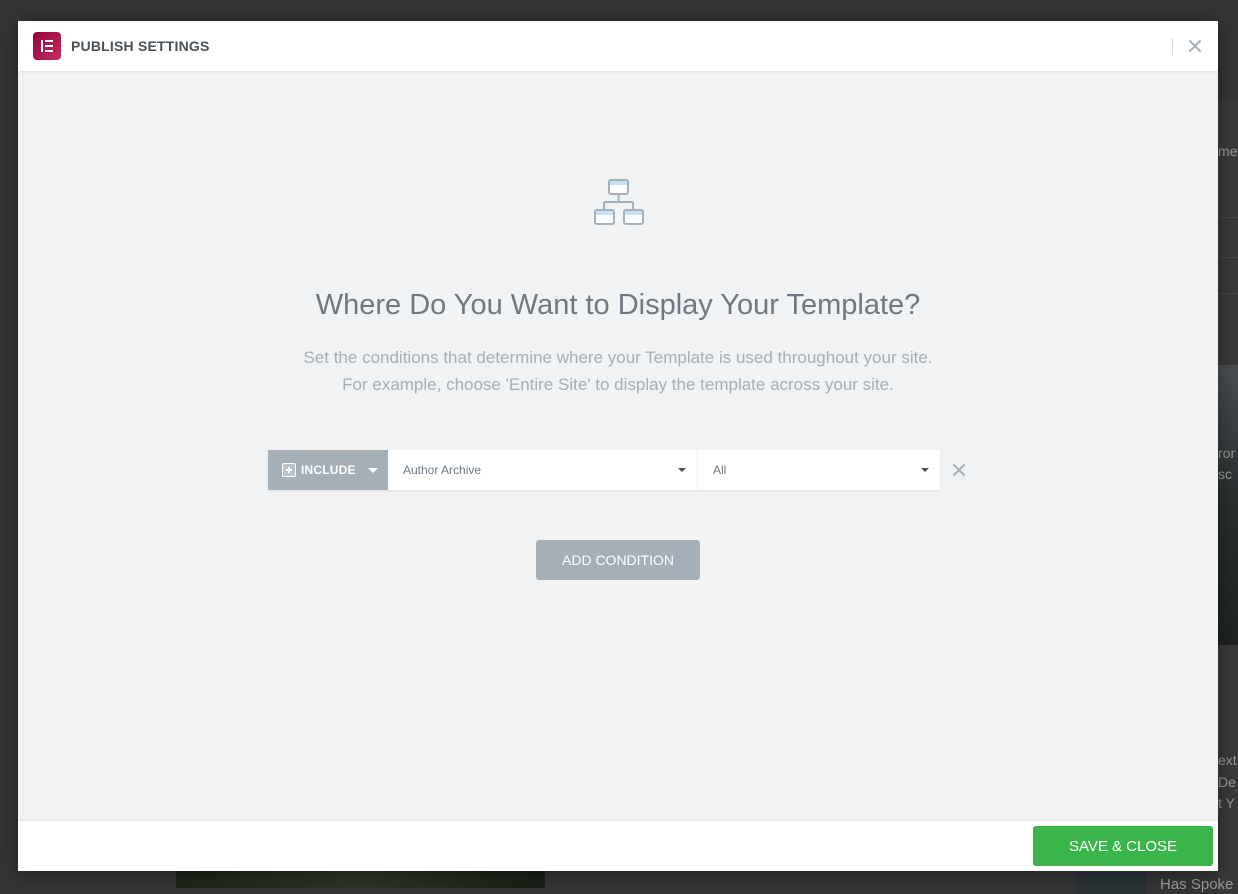  I want to click on modal-header: PUBLISH SETTINGS, so click(618, 46).